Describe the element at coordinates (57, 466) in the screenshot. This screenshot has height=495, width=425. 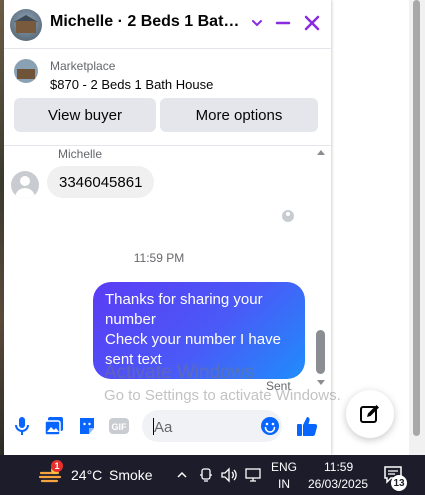
I see `weather-alert-badge: 1` at that location.